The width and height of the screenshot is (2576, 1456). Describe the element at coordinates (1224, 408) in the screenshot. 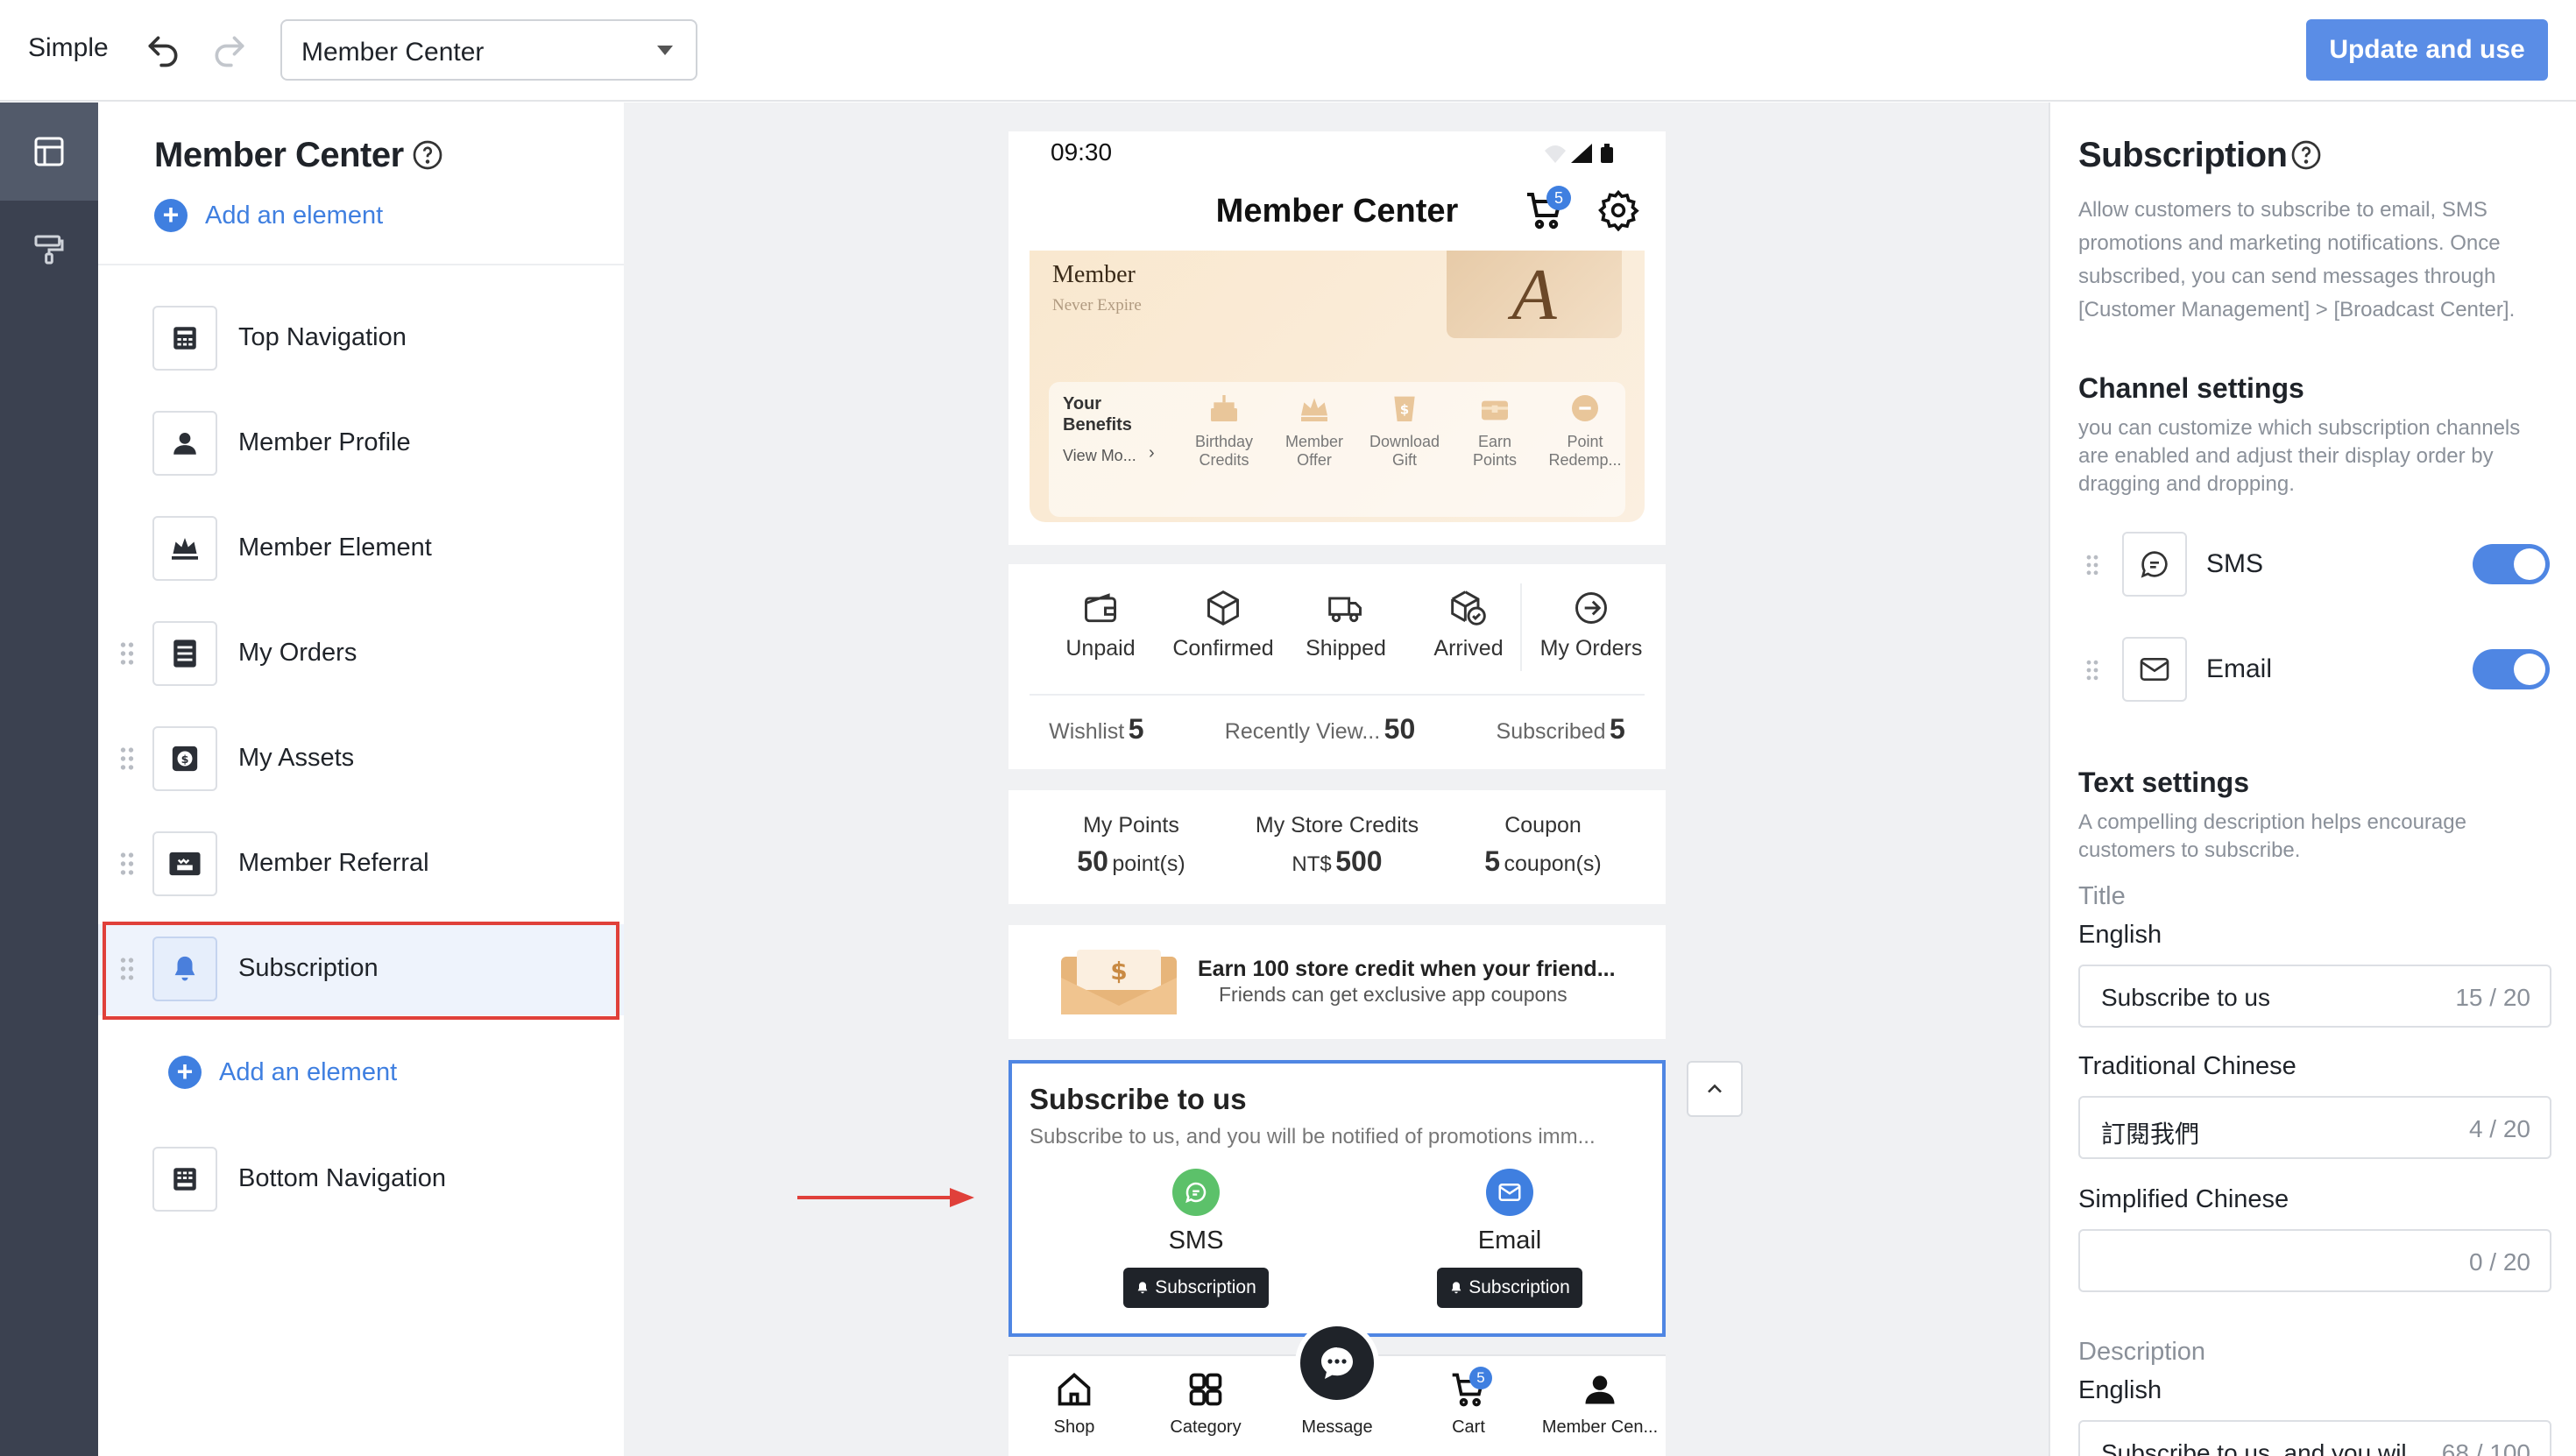

I see `cake-icon` at that location.